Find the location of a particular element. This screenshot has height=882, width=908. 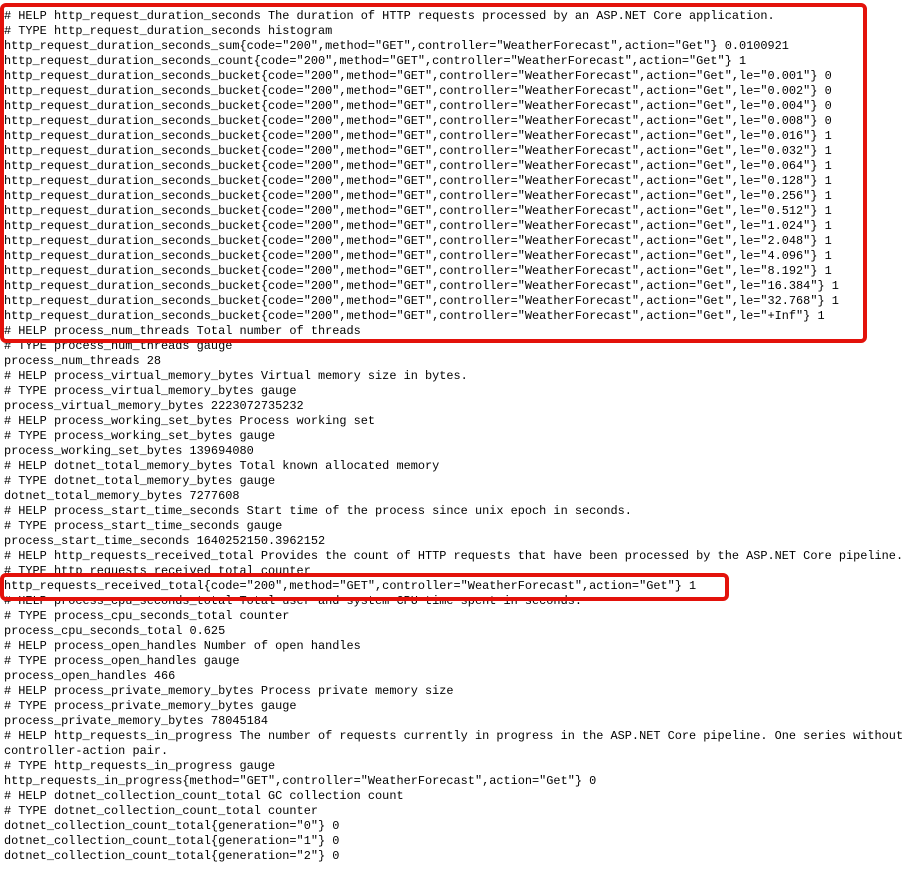

metric-line: process_private_memory_bytes 78045184 is located at coordinates (136, 721).